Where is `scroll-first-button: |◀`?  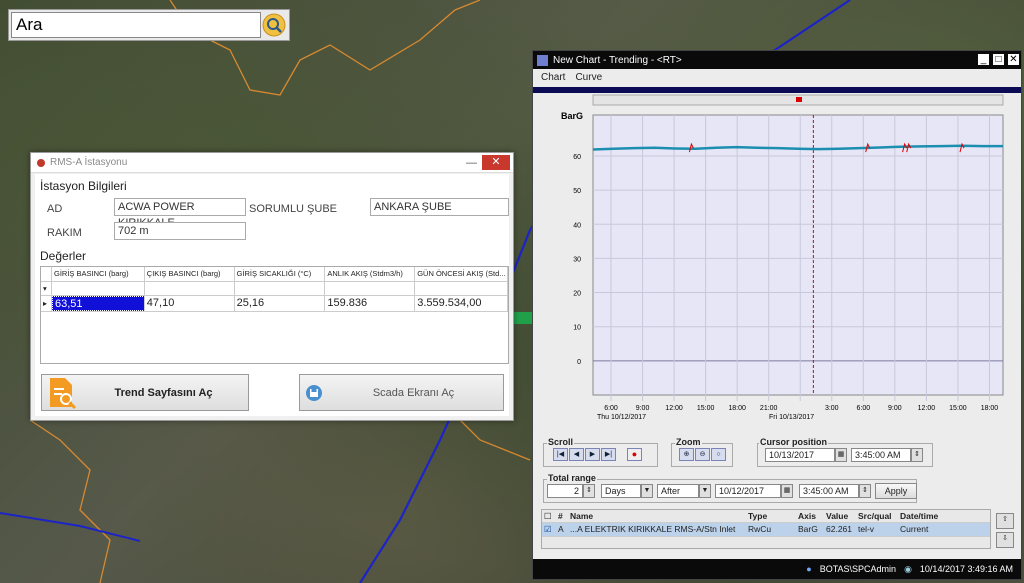
scroll-first-button: |◀ is located at coordinates (560, 454).